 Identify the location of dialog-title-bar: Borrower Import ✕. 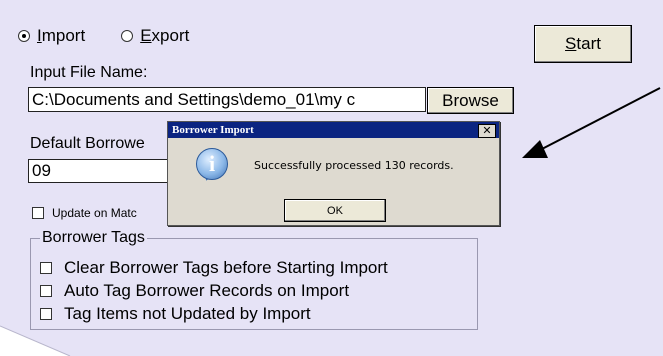
(333, 130).